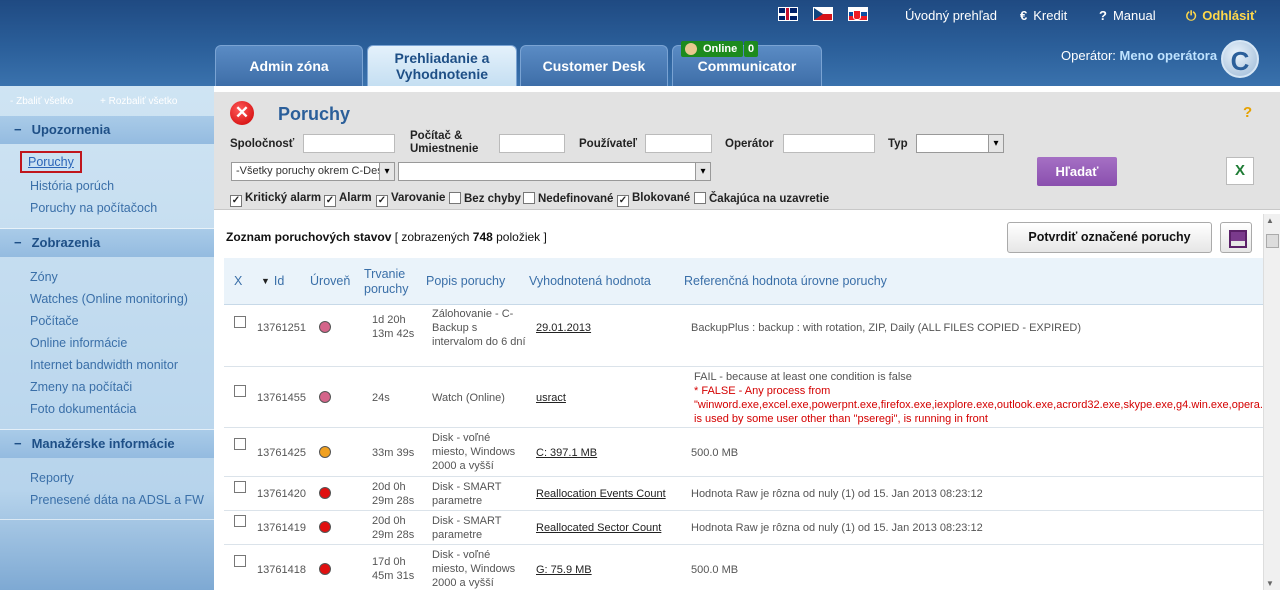 The image size is (1280, 590). What do you see at coordinates (138, 101) in the screenshot?
I see `expand-all-link: + Rozbaliť všetko` at bounding box center [138, 101].